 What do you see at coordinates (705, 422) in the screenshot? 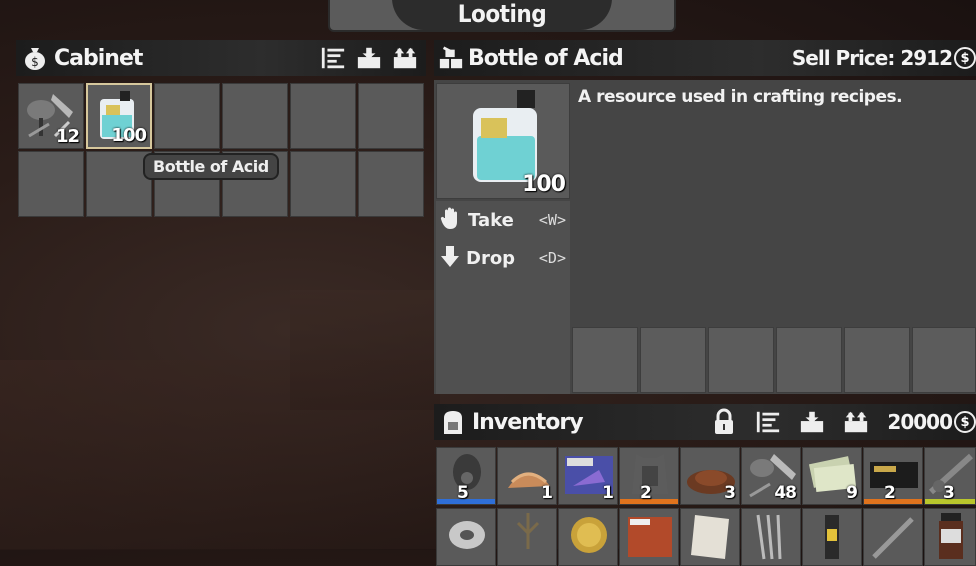
I see `inventory-header: Inventory 20000 $` at bounding box center [705, 422].